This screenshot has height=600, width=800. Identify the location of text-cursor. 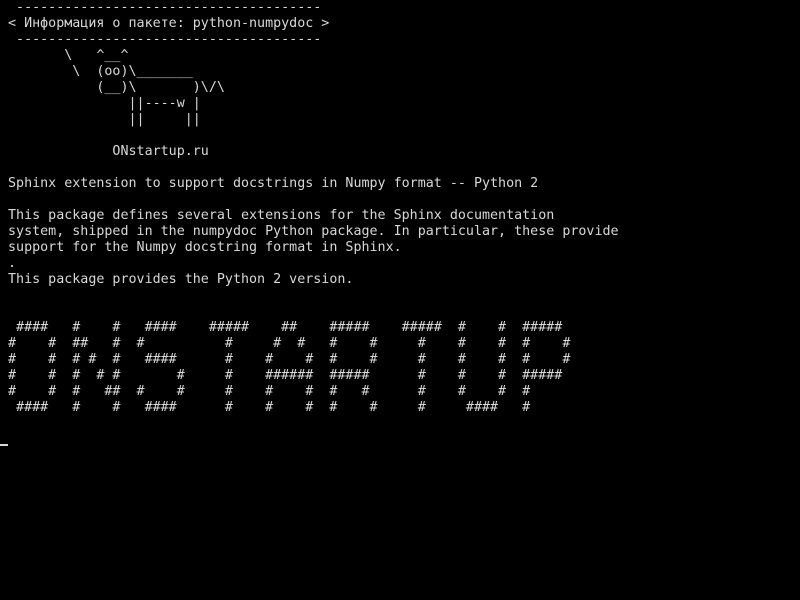
(4, 445).